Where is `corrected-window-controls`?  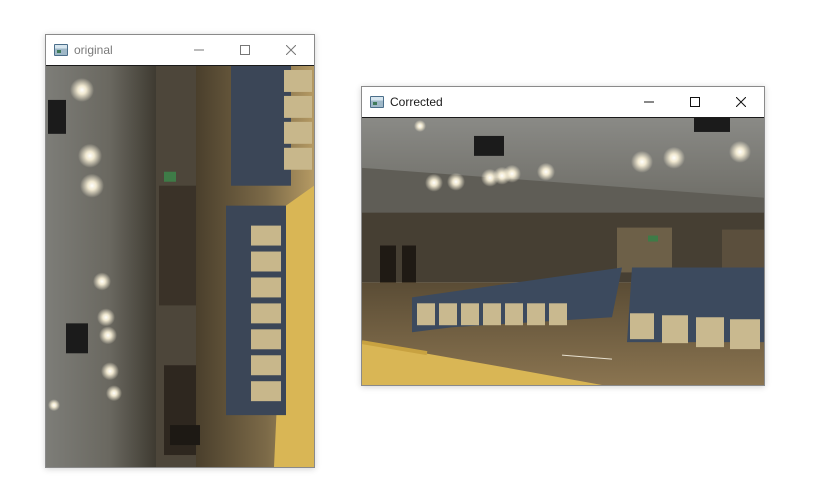 corrected-window-controls is located at coordinates (695, 102).